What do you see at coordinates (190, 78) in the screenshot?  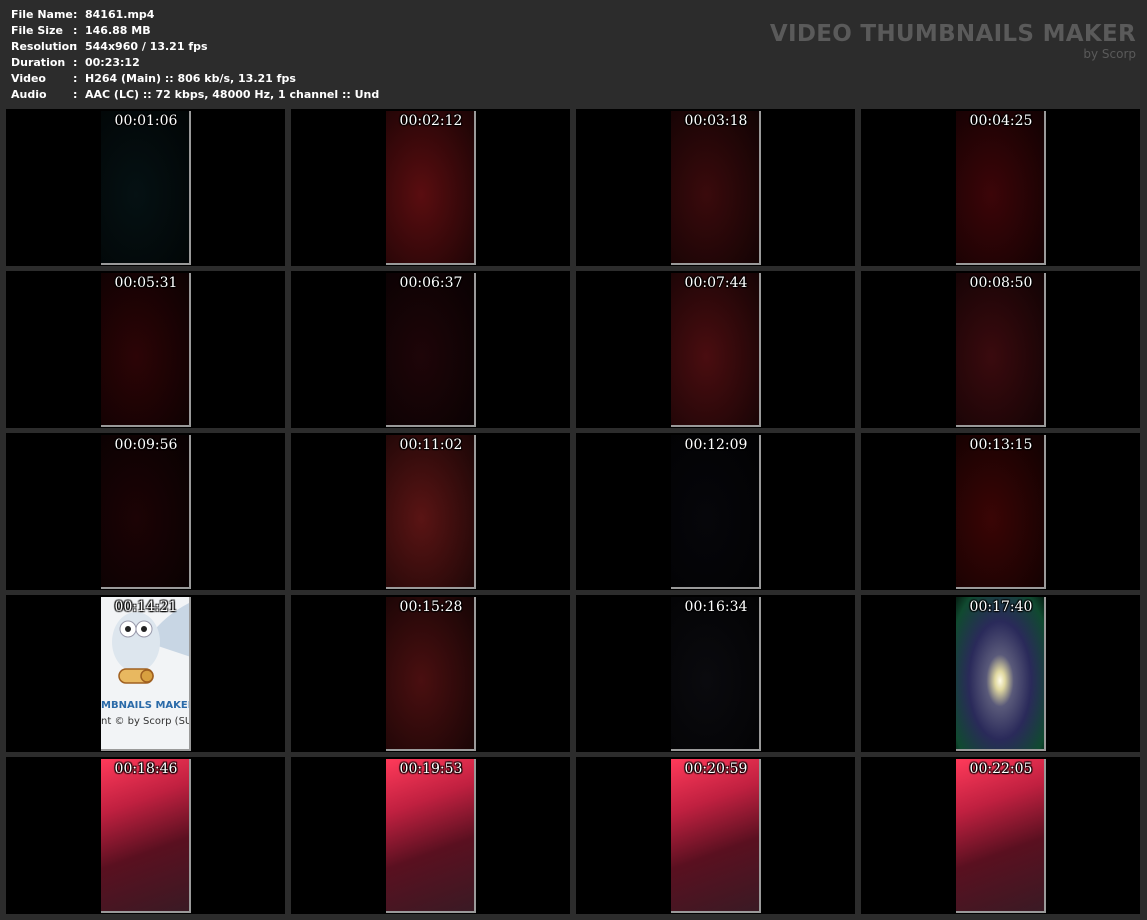 I see `info-value: H264 (Main) :: 806 kb/s, 13.21 fps` at bounding box center [190, 78].